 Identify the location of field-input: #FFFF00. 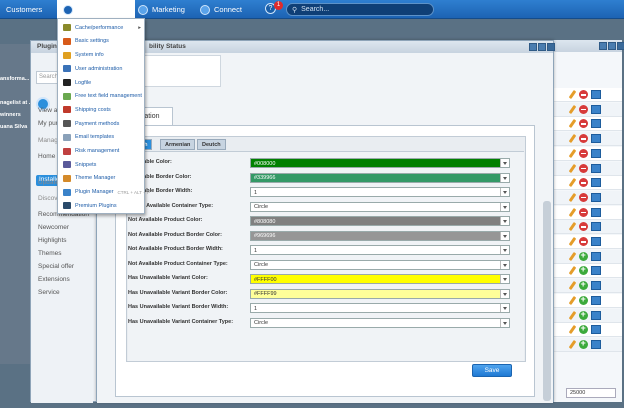
(380, 279).